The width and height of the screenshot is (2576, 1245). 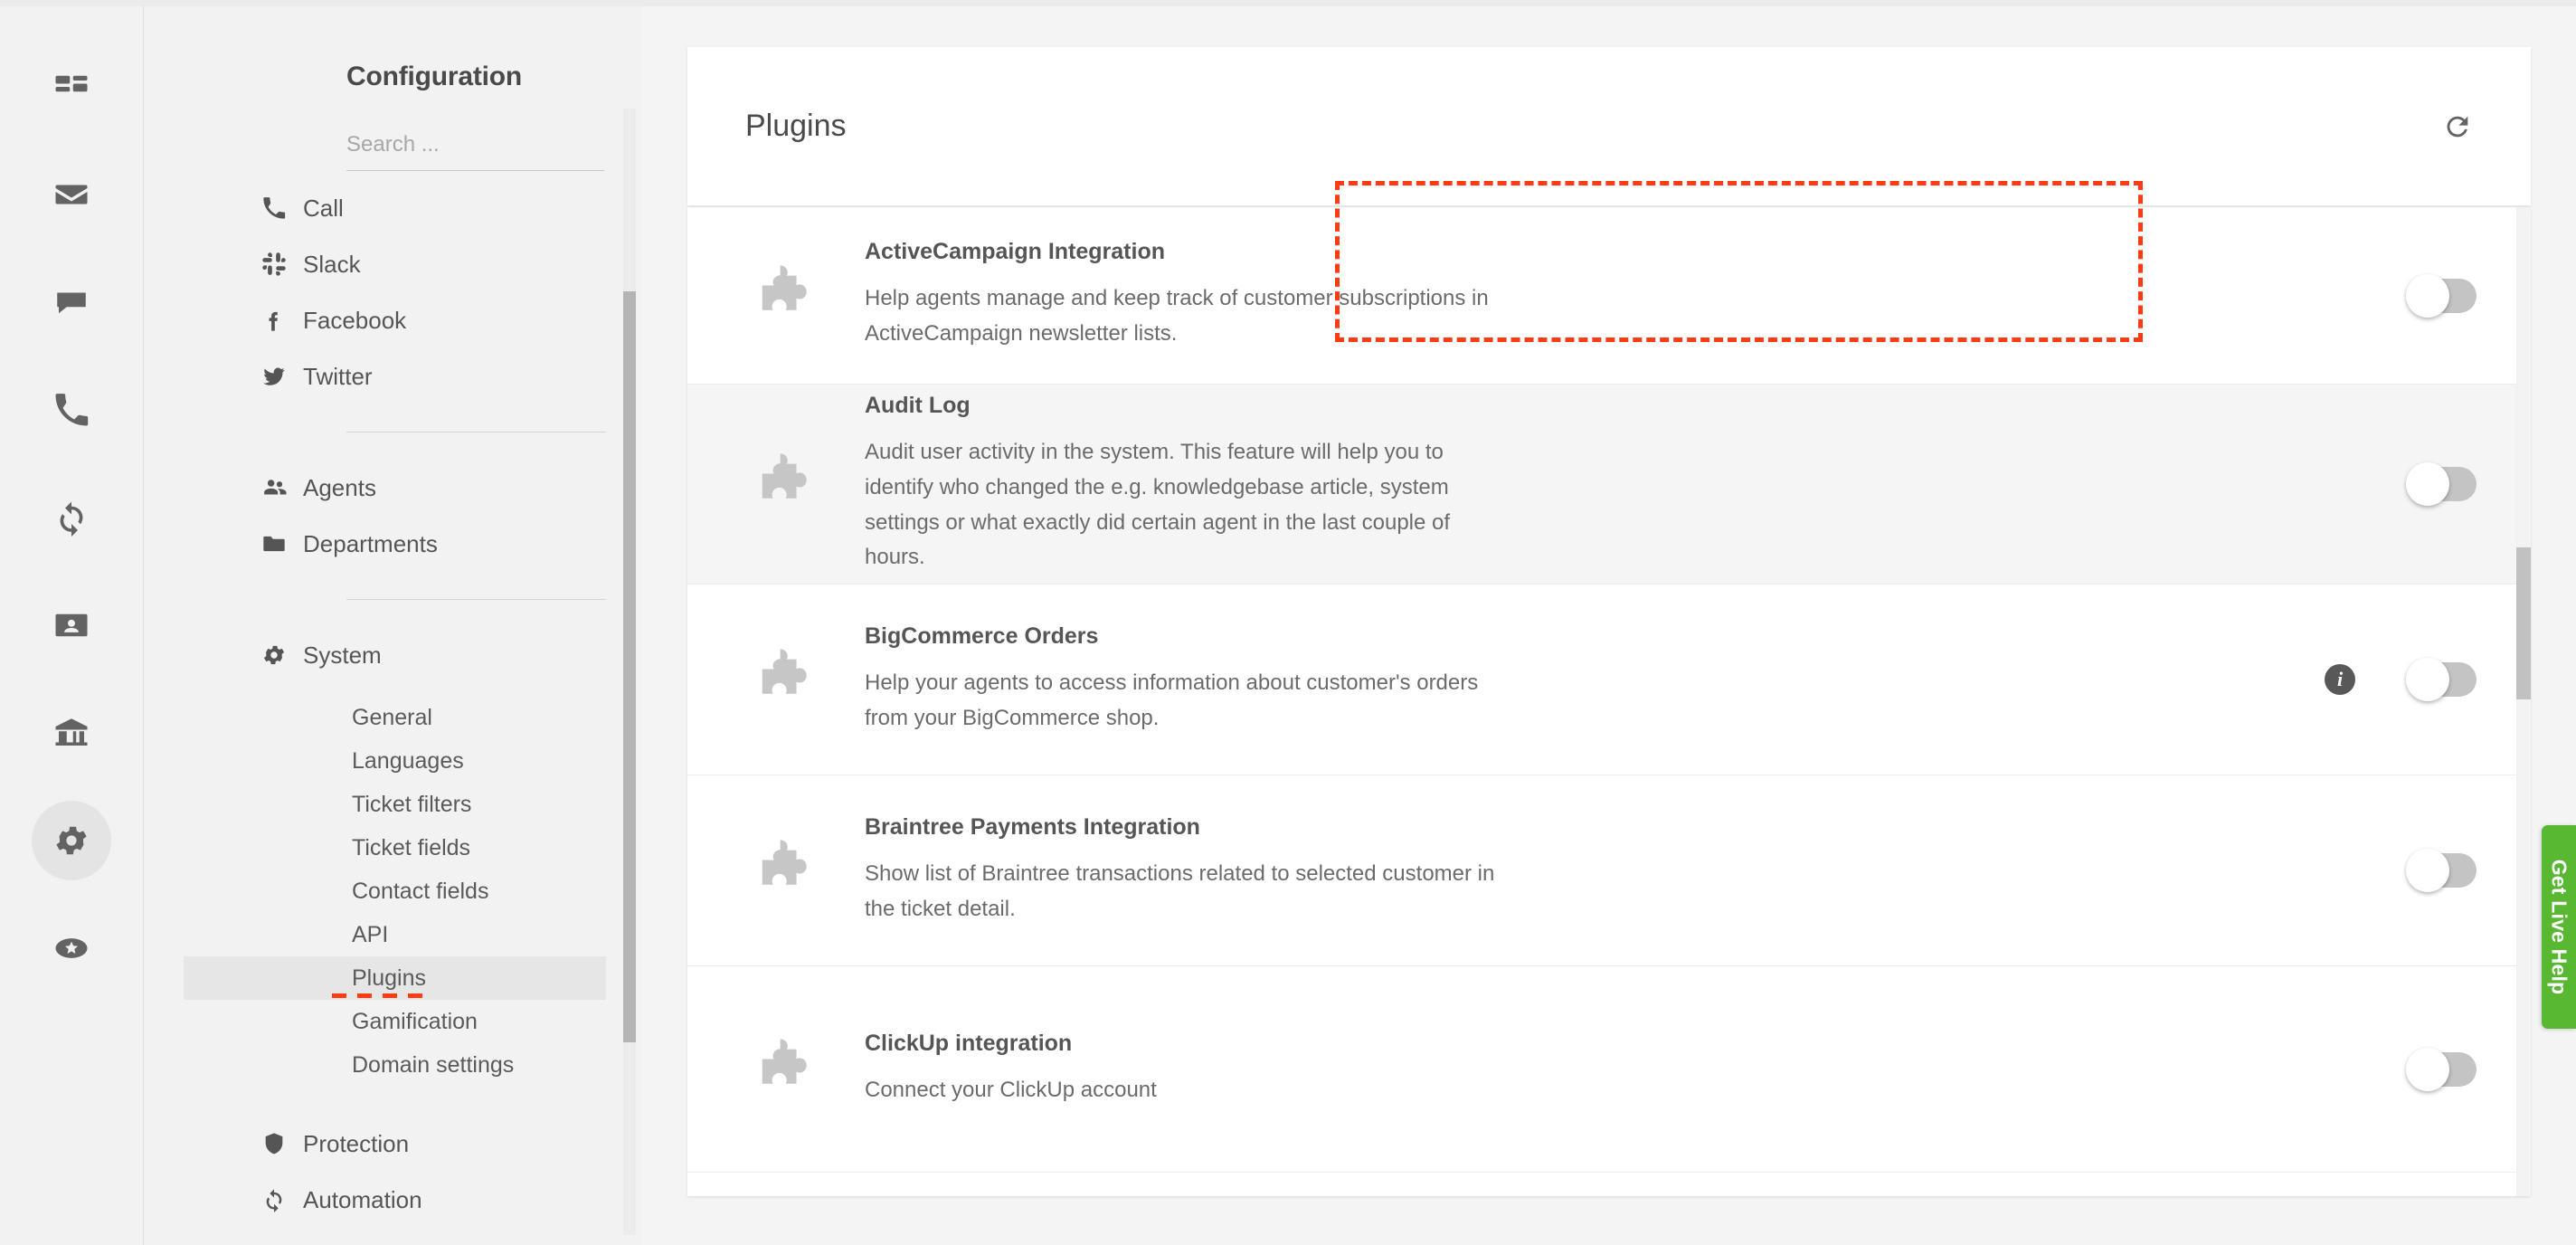 What do you see at coordinates (363, 1199) in the screenshot?
I see `sidebar-item-label: Automation` at bounding box center [363, 1199].